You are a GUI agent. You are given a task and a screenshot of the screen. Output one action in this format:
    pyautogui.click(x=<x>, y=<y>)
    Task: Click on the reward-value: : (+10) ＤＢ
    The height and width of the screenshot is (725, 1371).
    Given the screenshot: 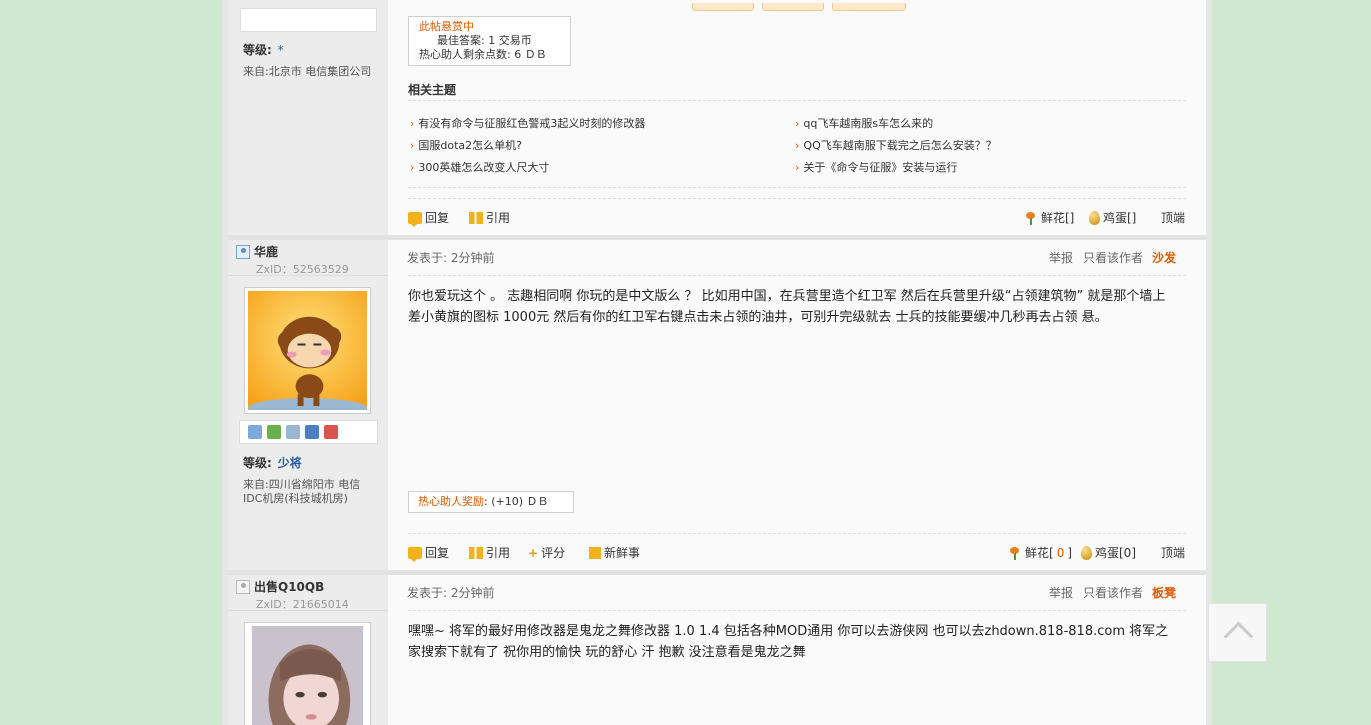 What is the action you would take?
    pyautogui.click(x=516, y=501)
    